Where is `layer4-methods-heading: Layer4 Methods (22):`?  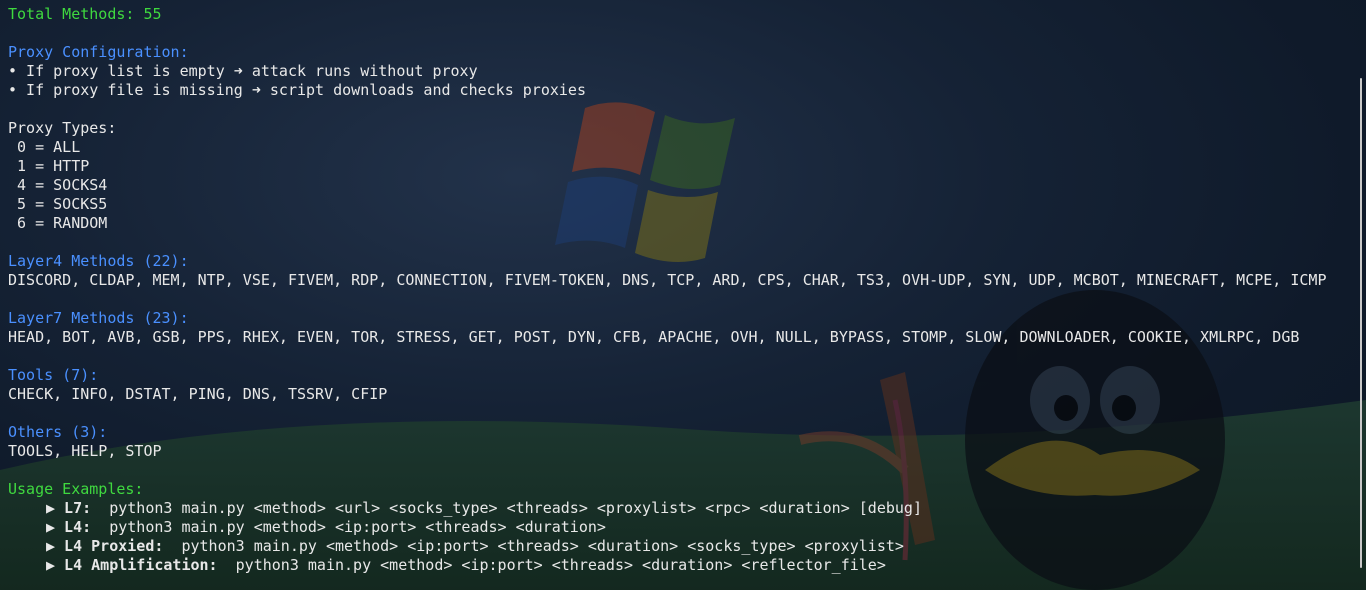 layer4-methods-heading: Layer4 Methods (22): is located at coordinates (98, 261).